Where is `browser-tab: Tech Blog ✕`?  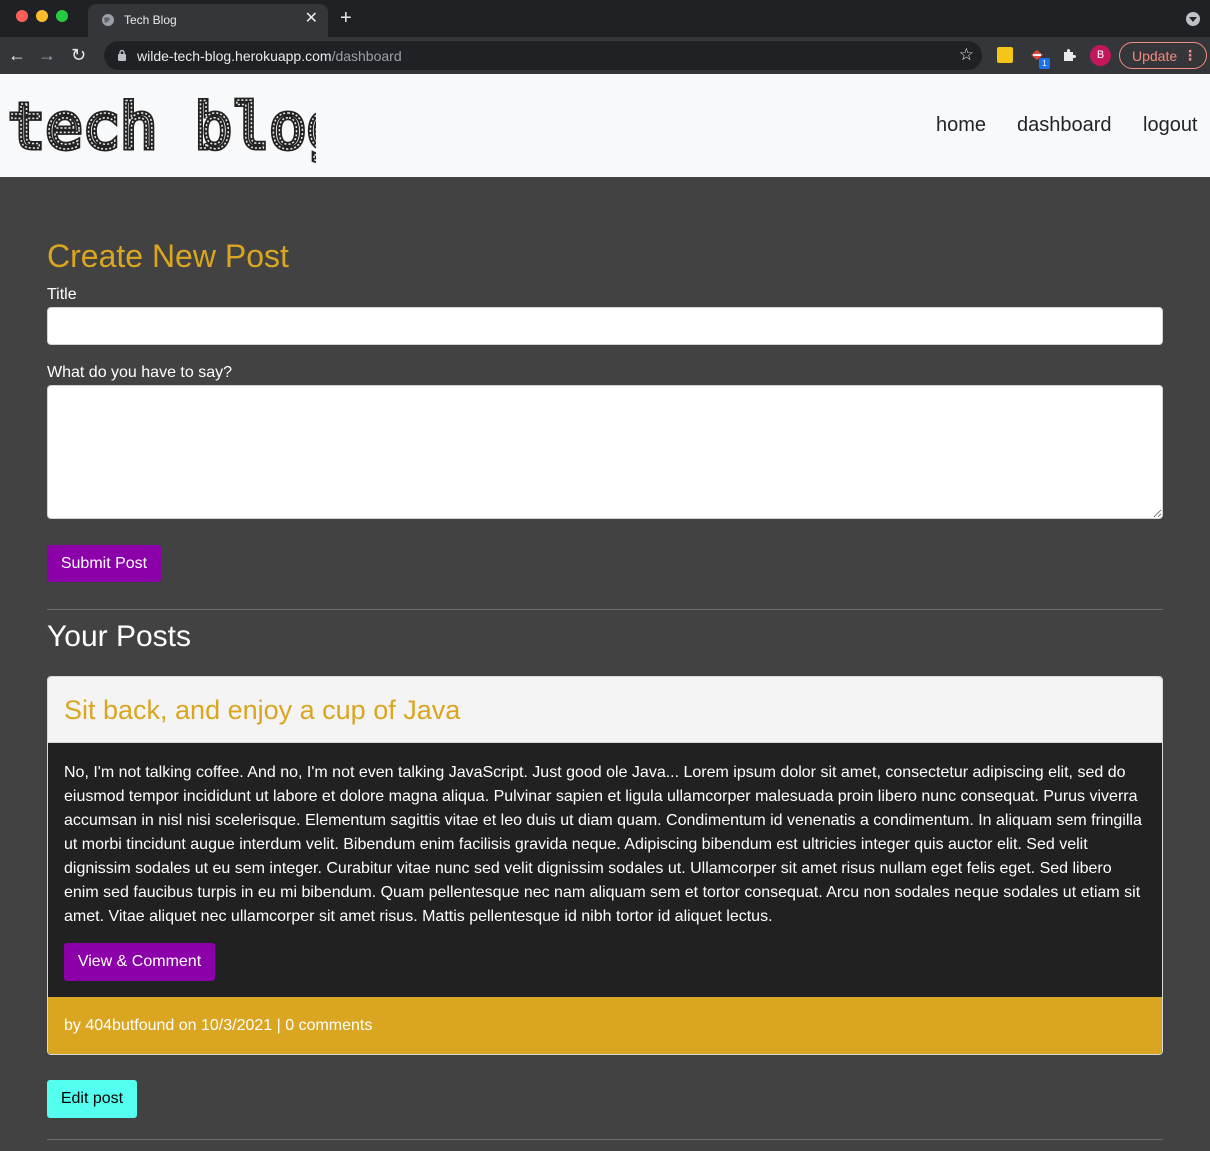
browser-tab: Tech Blog ✕ is located at coordinates (208, 20).